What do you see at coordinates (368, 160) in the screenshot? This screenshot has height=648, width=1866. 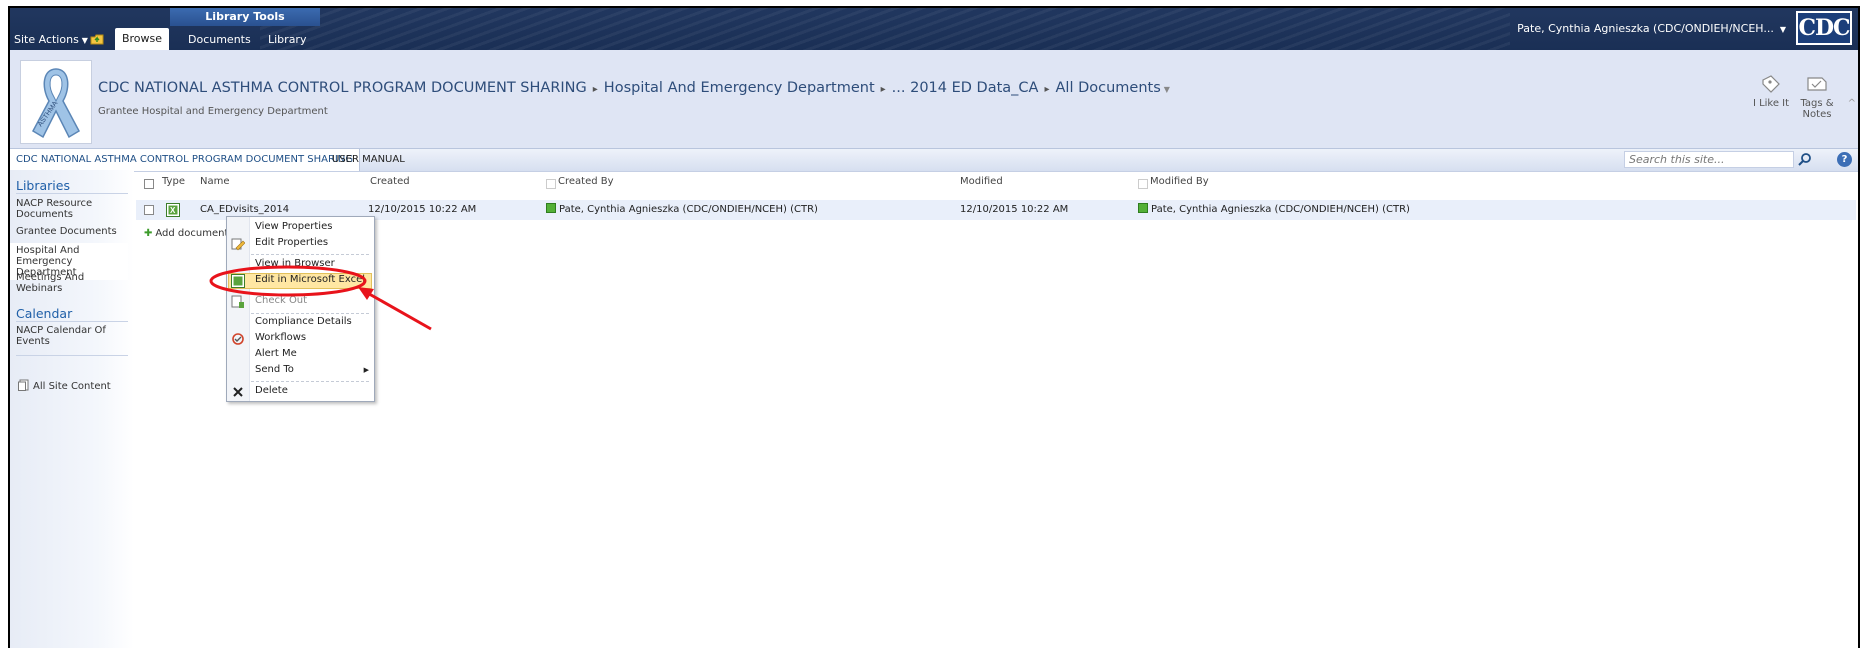 I see `topnav-item-user-manual: USER MANUAL` at bounding box center [368, 160].